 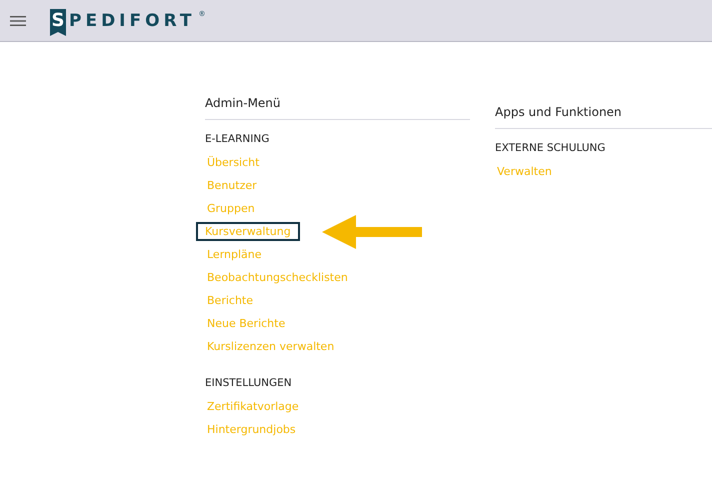 What do you see at coordinates (58, 22) in the screenshot?
I see `logo-badge: S` at bounding box center [58, 22].